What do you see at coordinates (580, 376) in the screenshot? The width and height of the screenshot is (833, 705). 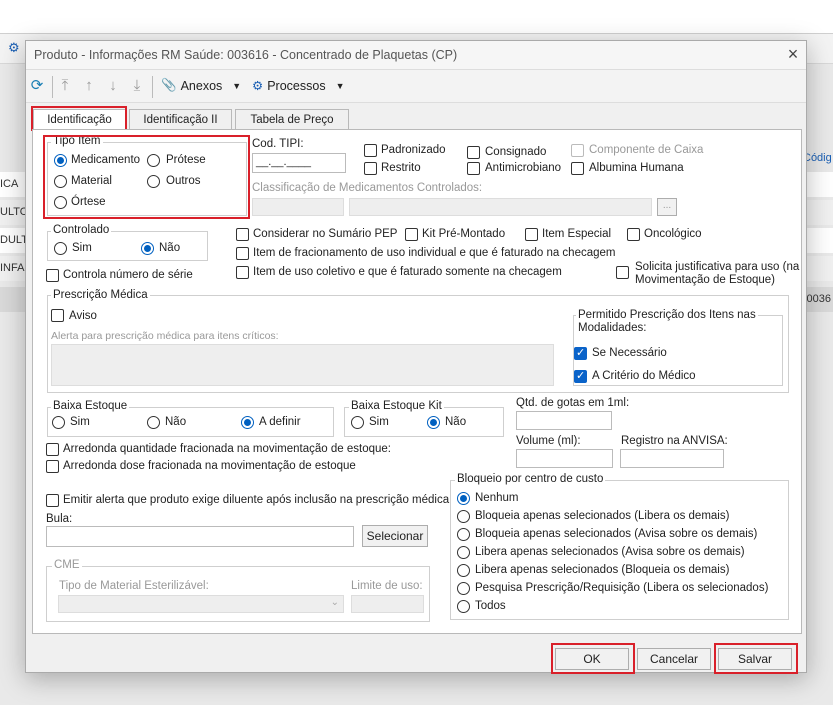 I see `criterio-medico-checkbox` at bounding box center [580, 376].